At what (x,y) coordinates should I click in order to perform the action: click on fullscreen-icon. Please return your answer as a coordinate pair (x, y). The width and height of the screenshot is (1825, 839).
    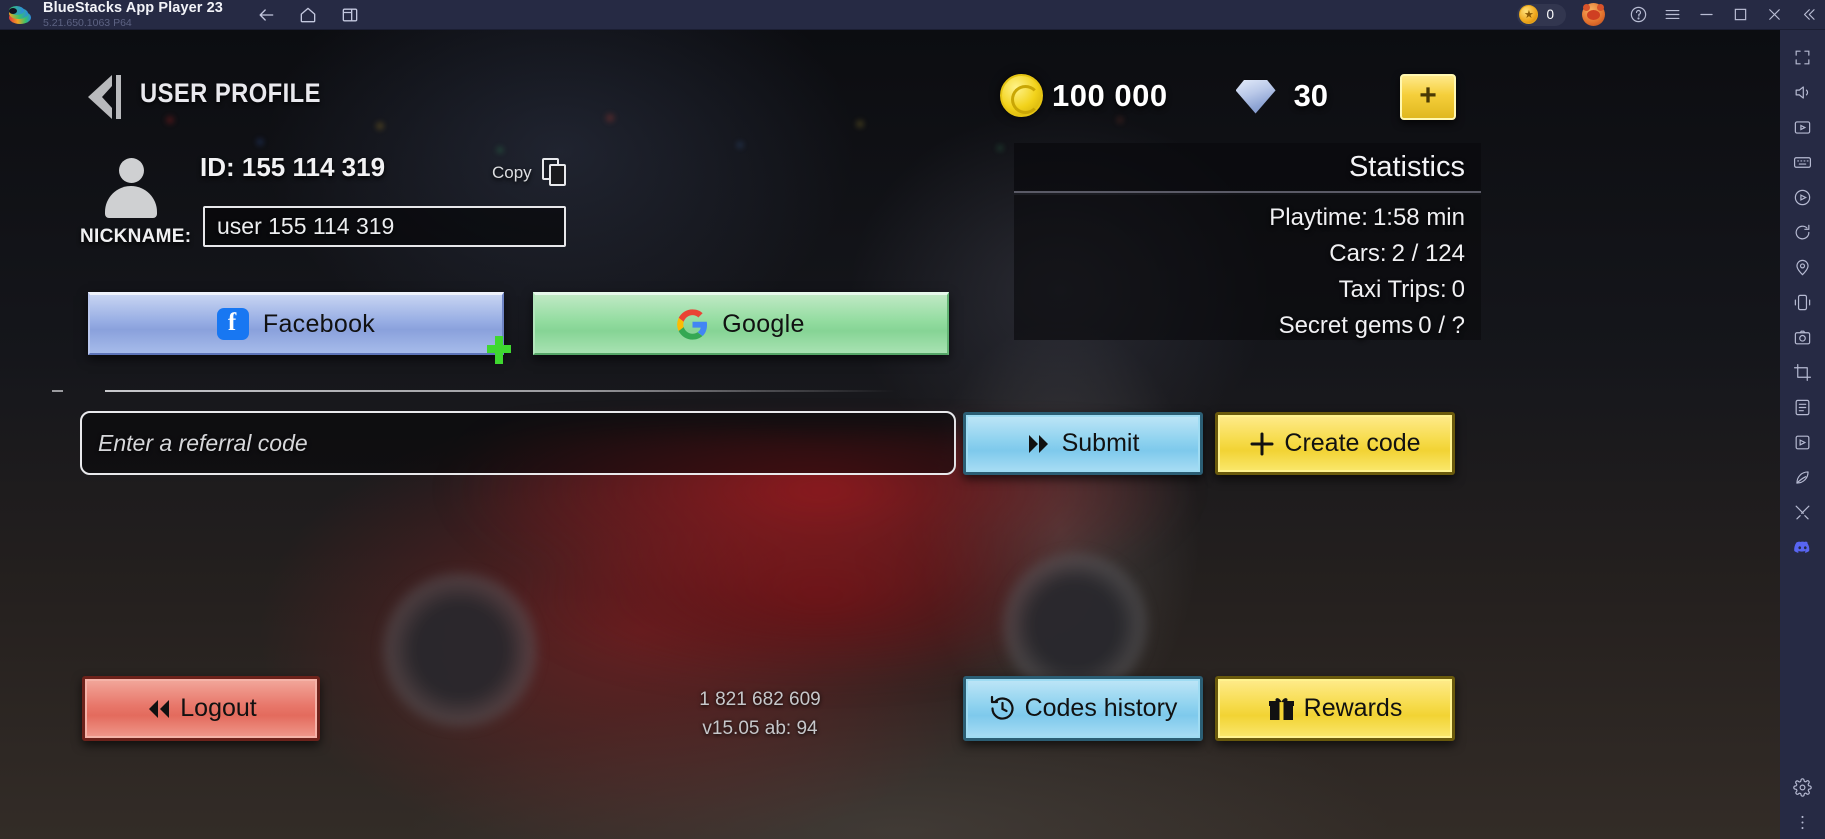
    Looking at the image, I should click on (1803, 57).